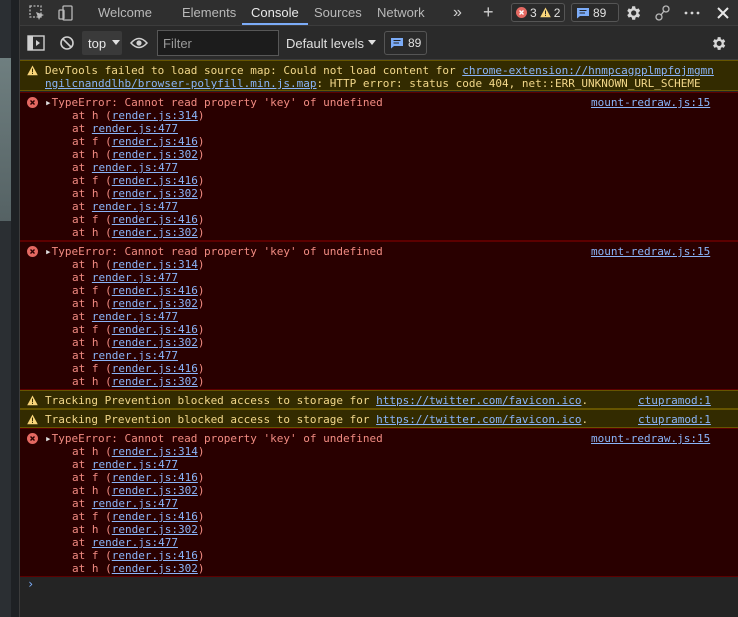 The width and height of the screenshot is (738, 617). I want to click on tab-network: Network, so click(401, 12).